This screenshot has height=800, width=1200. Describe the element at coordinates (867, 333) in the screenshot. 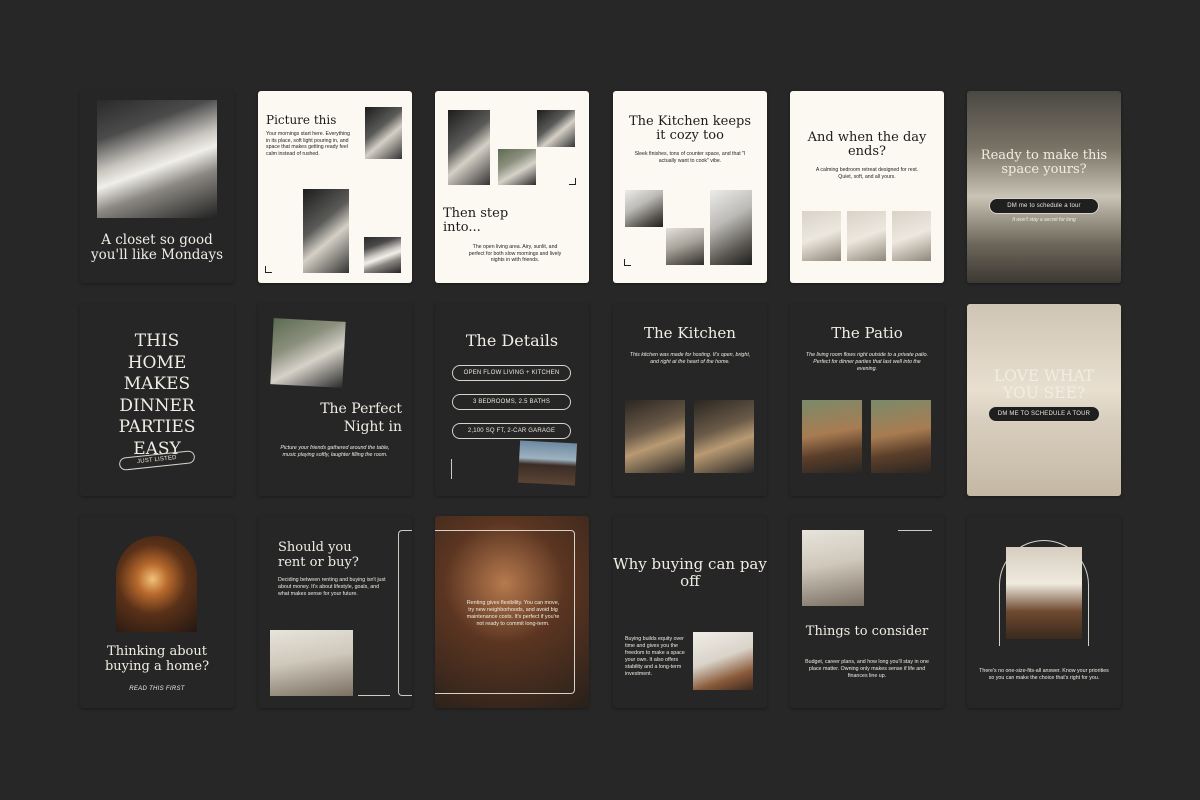

I see `post-title: The Patio` at that location.